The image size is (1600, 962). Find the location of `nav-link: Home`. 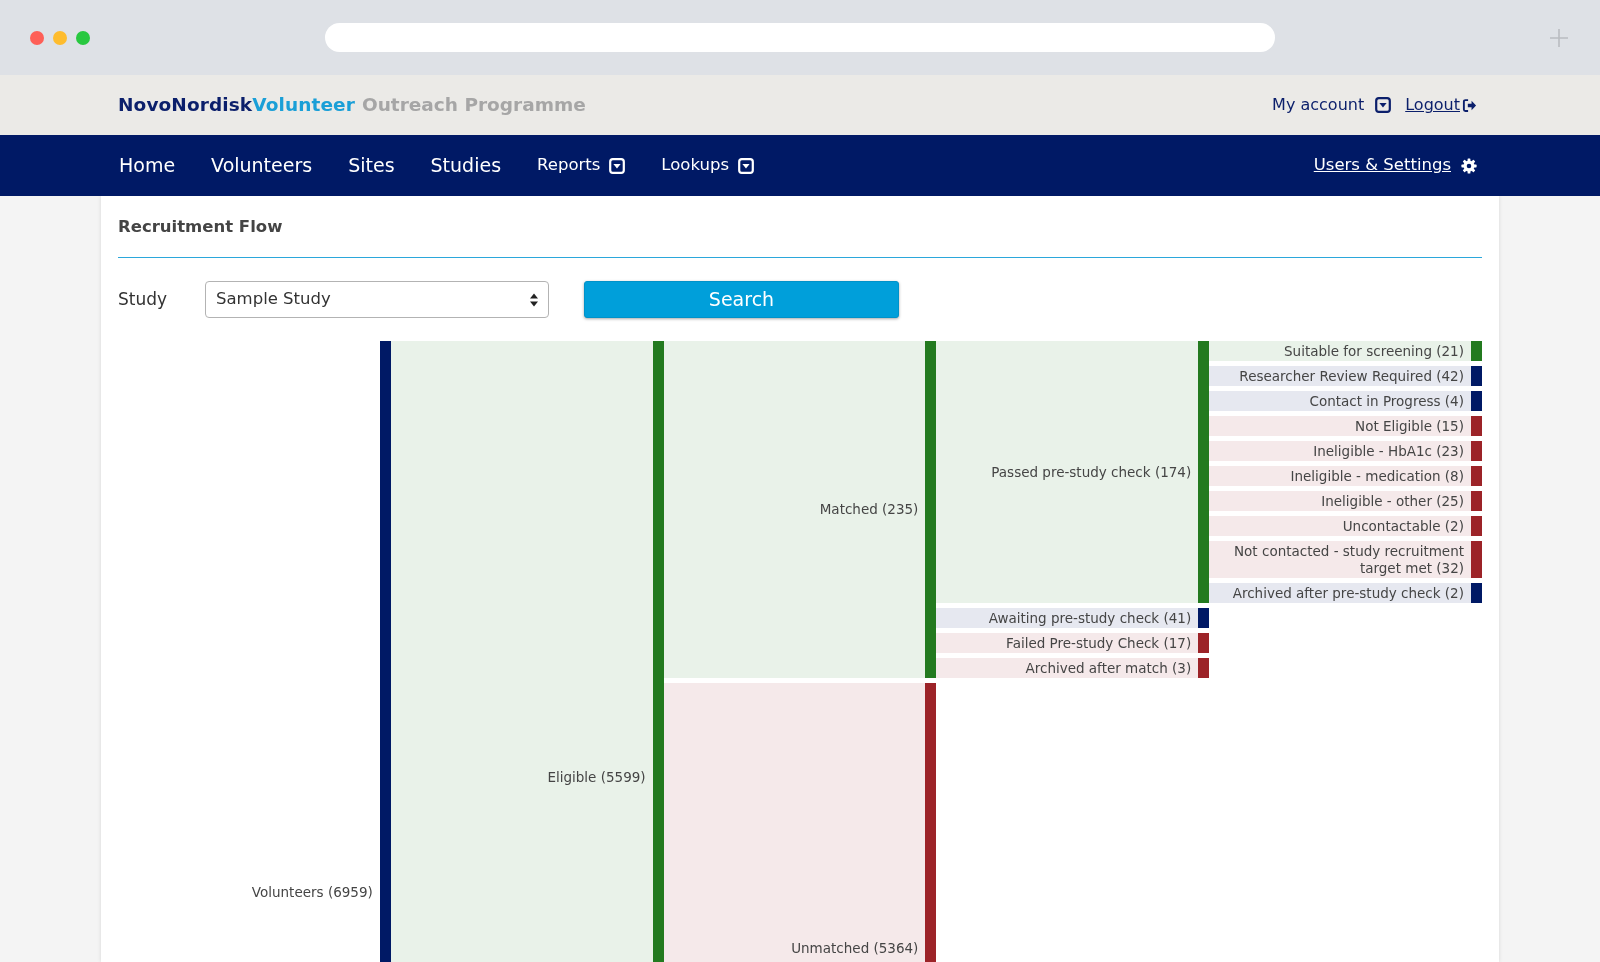

nav-link: Home is located at coordinates (147, 165).